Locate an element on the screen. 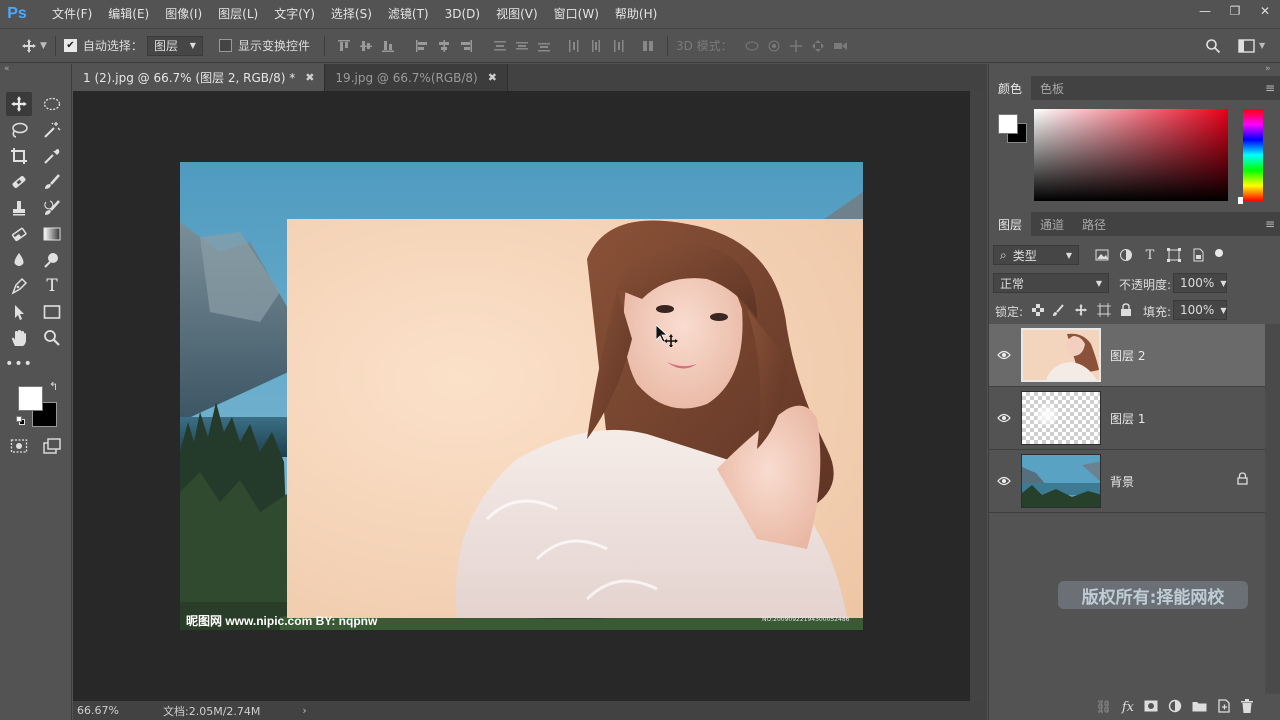 The height and width of the screenshot is (720, 1280). 3d-roll-icon is located at coordinates (774, 46).